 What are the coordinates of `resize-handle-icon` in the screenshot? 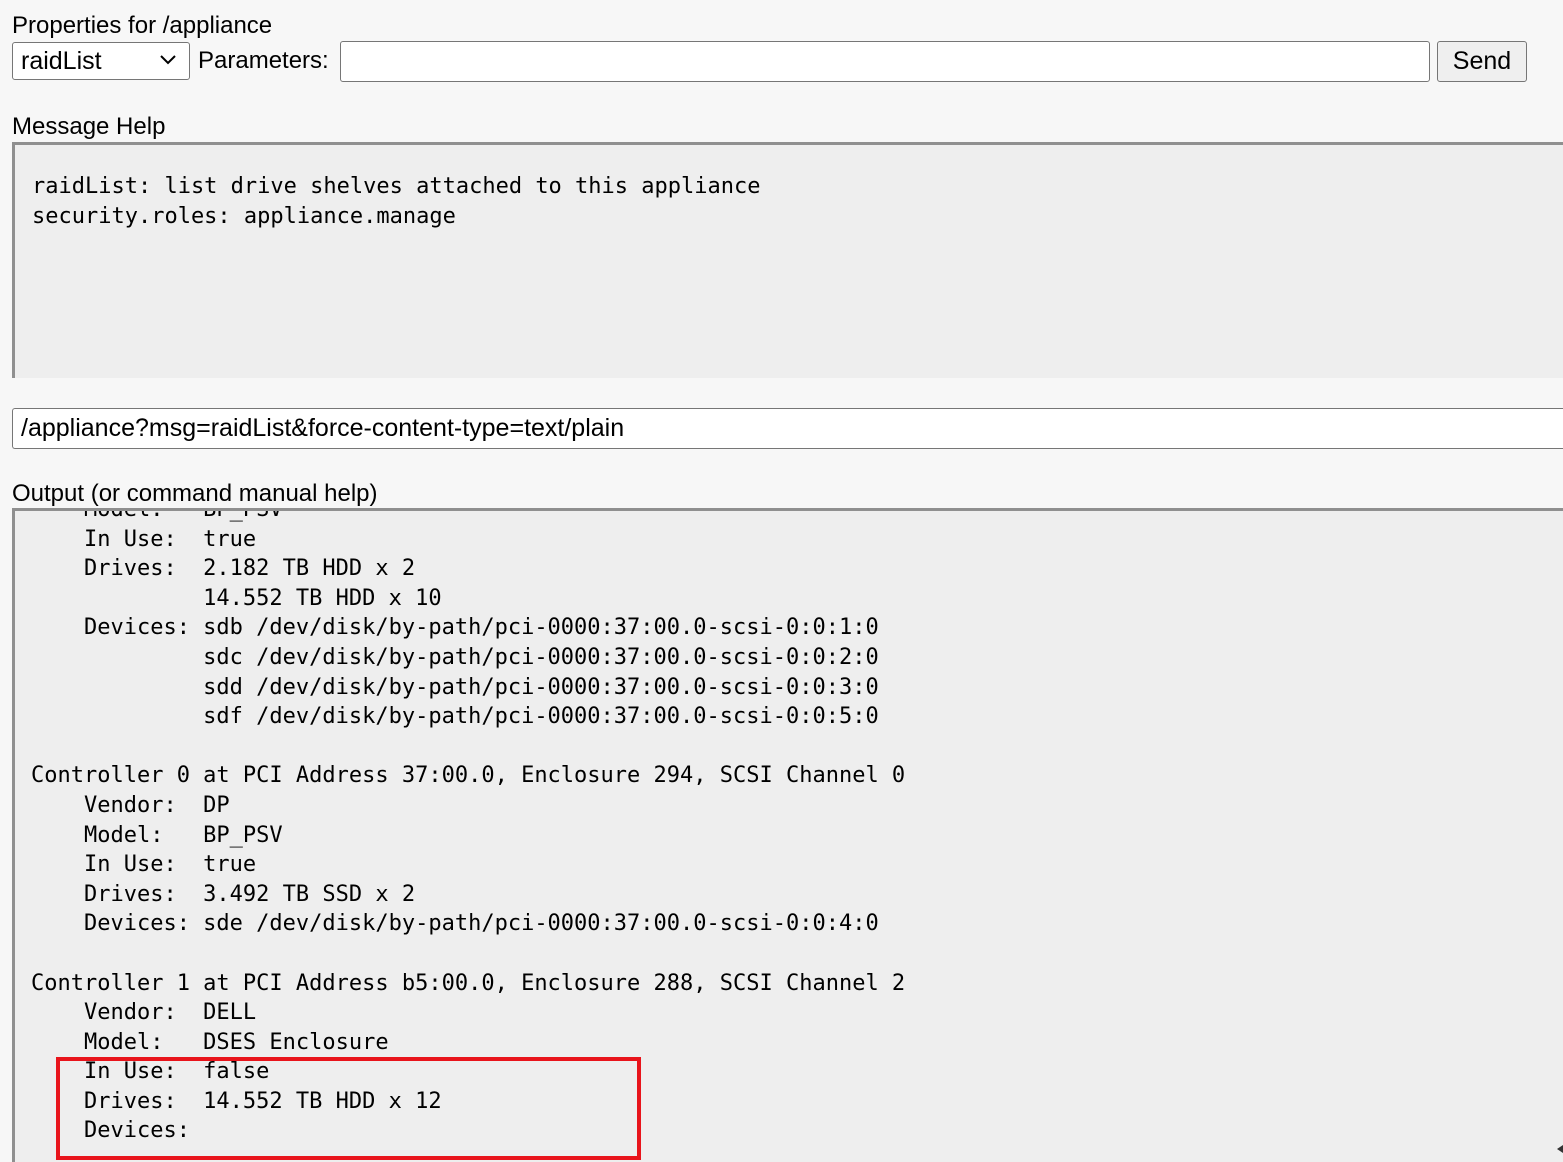 It's located at (1559, 1149).